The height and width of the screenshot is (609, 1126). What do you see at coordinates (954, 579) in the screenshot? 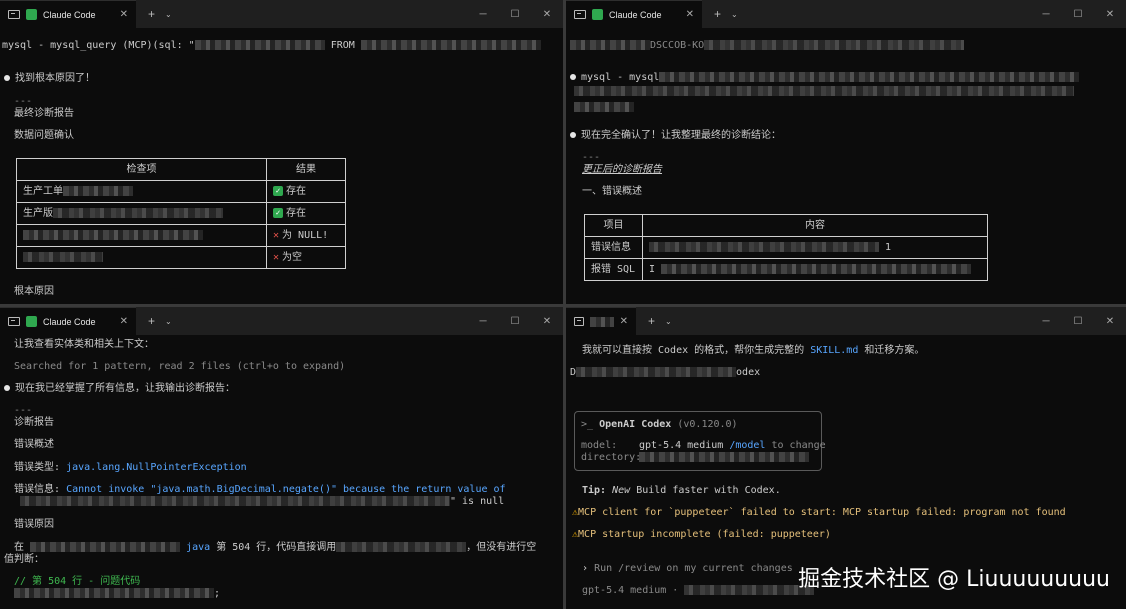
I see `watermark: 掘金技术社区 @ Liuuuuuuuuu` at bounding box center [954, 579].